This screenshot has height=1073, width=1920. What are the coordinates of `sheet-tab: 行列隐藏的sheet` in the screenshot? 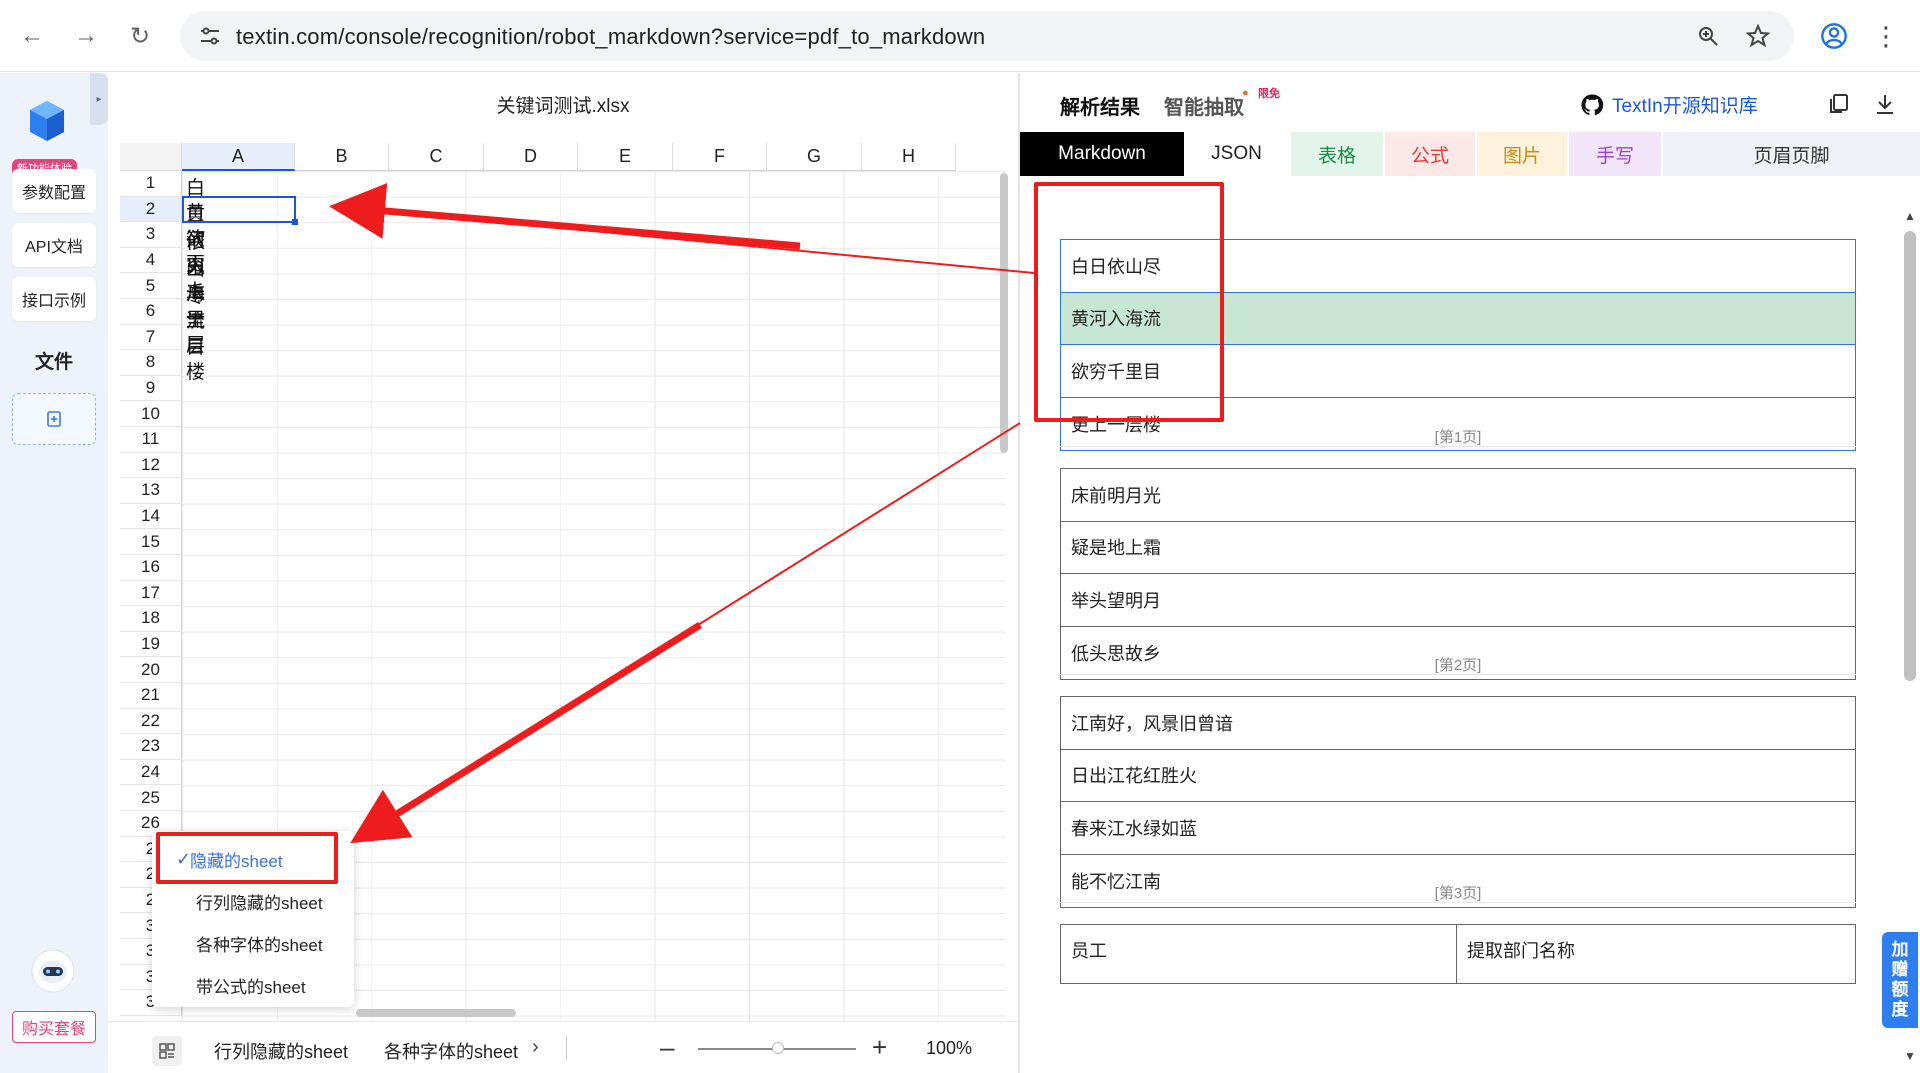 It's located at (281, 1051).